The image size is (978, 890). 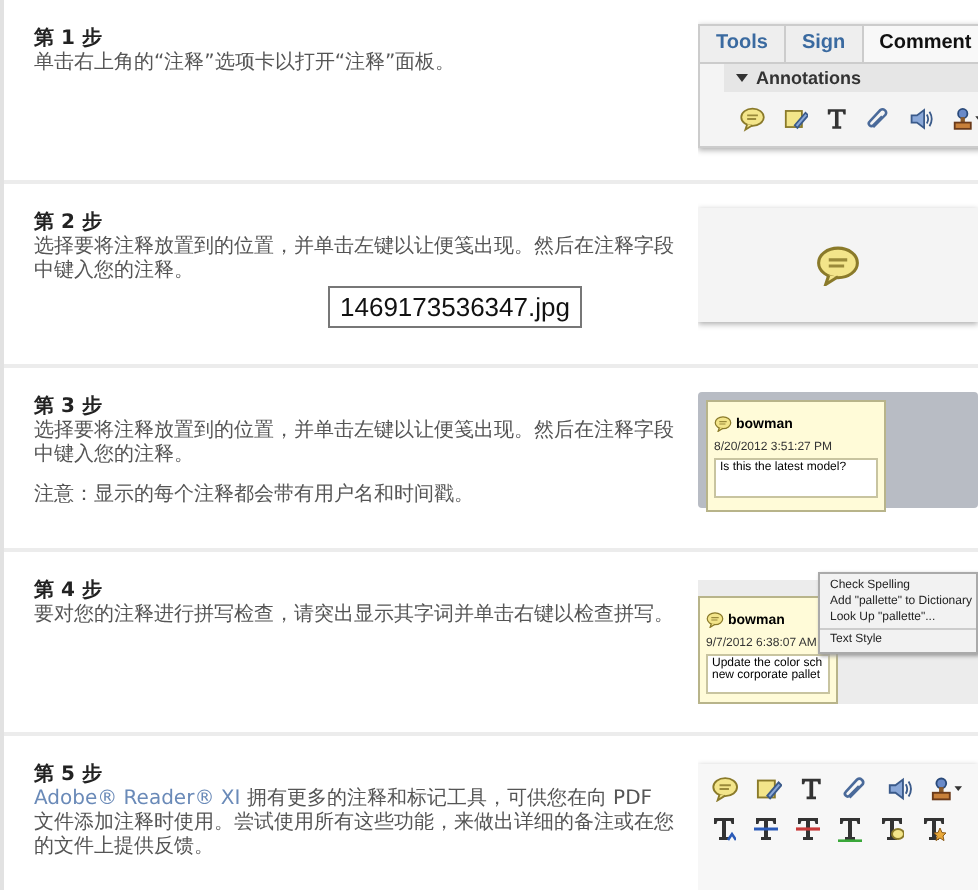 What do you see at coordinates (850, 829) in the screenshot?
I see `underline-text-icon` at bounding box center [850, 829].